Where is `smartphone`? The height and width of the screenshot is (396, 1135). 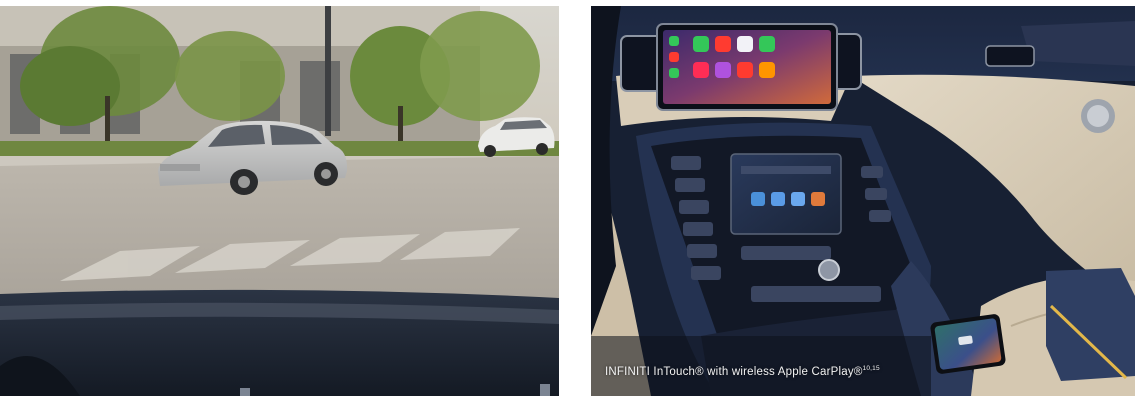
smartphone is located at coordinates (968, 344).